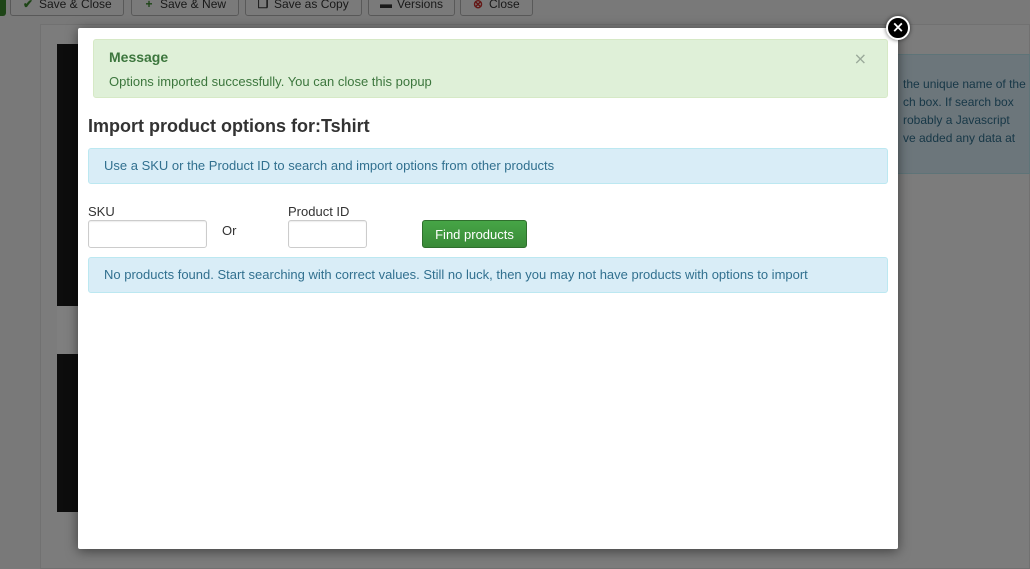  I want to click on page-title: Import product options for:Tshirt, so click(229, 126).